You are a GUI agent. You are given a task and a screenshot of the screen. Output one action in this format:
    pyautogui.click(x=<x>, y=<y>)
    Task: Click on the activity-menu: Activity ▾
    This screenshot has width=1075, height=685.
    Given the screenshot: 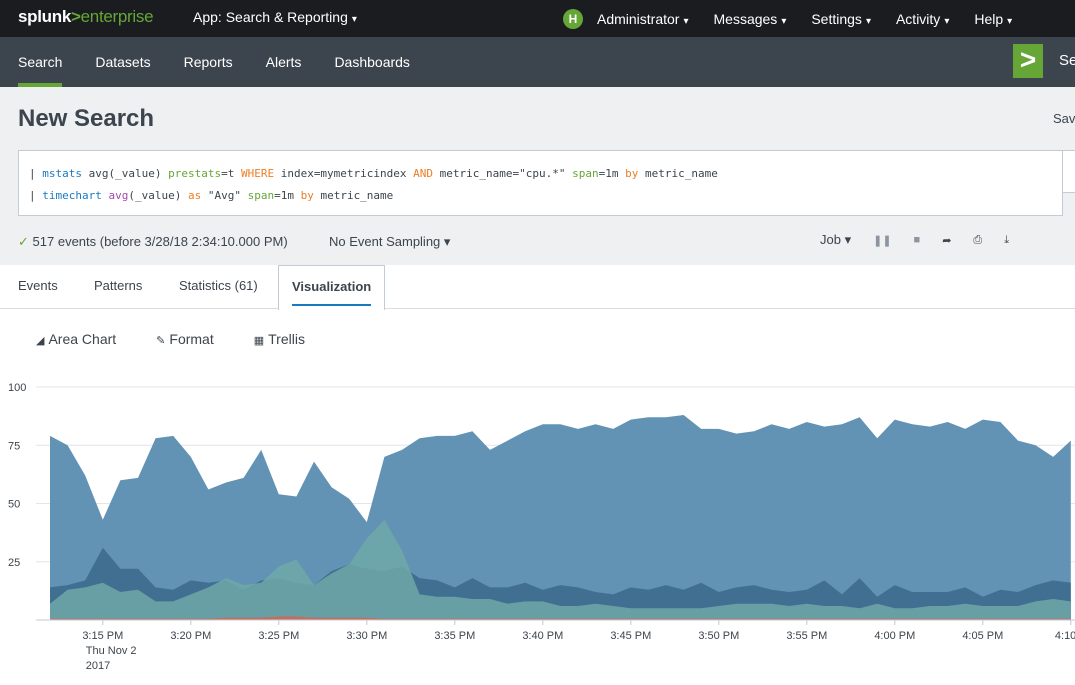 What is the action you would take?
    pyautogui.click(x=922, y=19)
    